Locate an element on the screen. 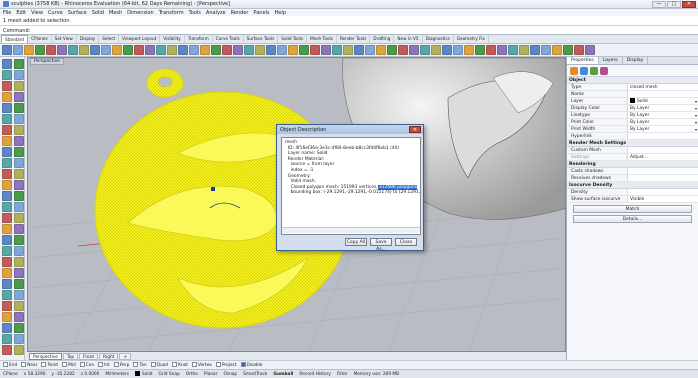 This screenshot has width=698, height=378. tab-viewport-layout: Viewport Layout is located at coordinates (140, 39).